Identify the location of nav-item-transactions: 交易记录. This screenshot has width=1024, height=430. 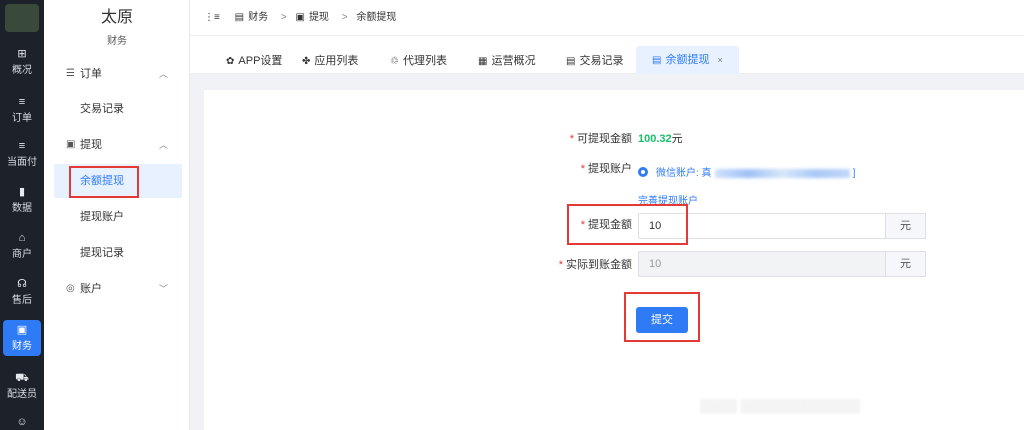
(117, 109).